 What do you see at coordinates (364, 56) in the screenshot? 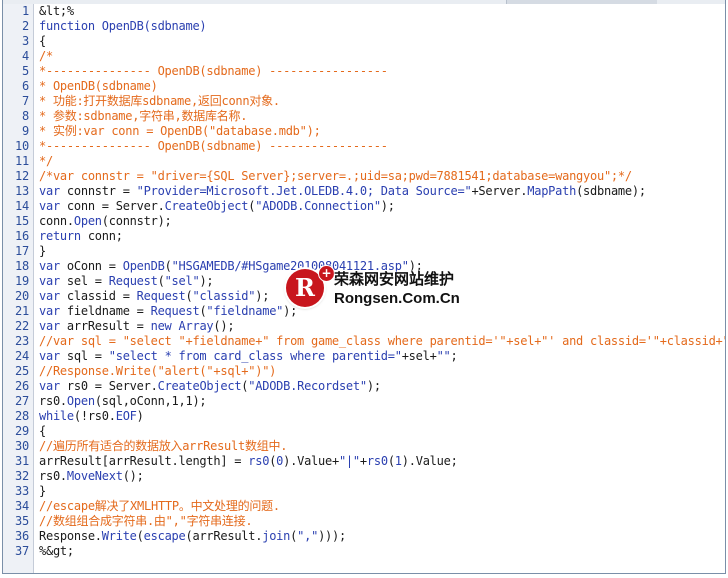
I see `code-line: 4 /*` at bounding box center [364, 56].